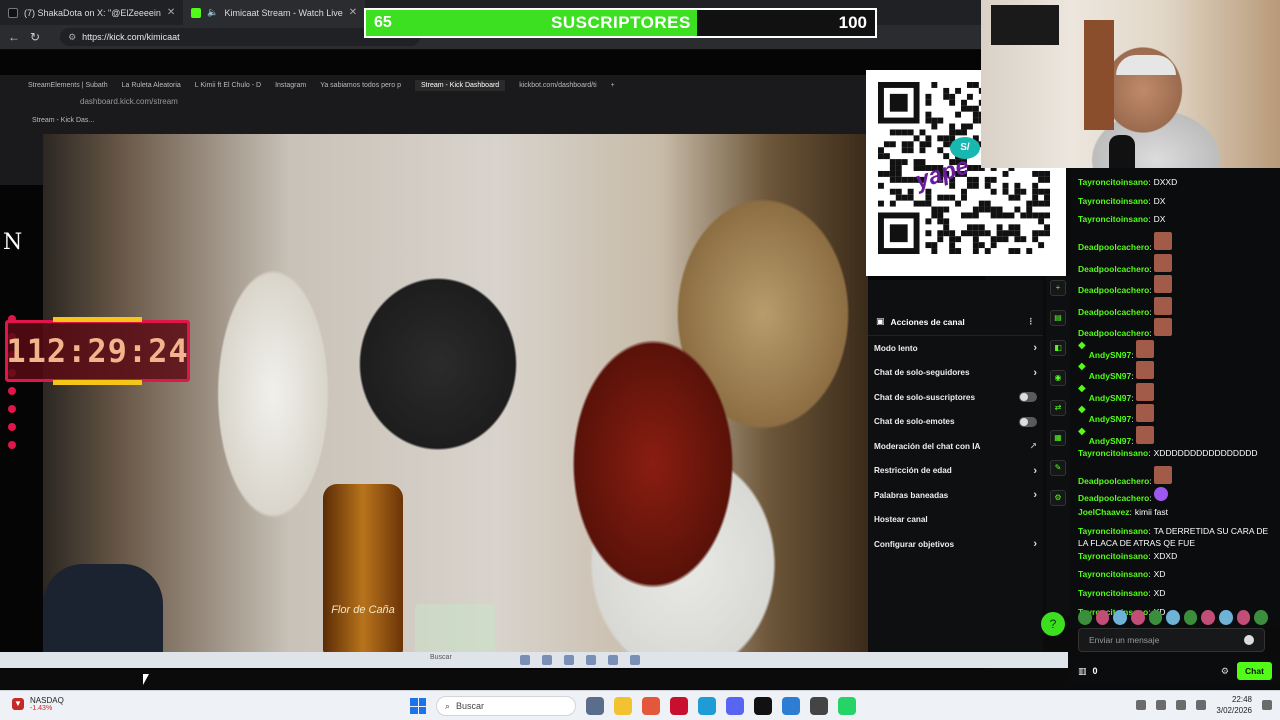 The image size is (1280, 720). What do you see at coordinates (901, 520) in the screenshot?
I see `channel-action-label: Hostear canal` at bounding box center [901, 520].